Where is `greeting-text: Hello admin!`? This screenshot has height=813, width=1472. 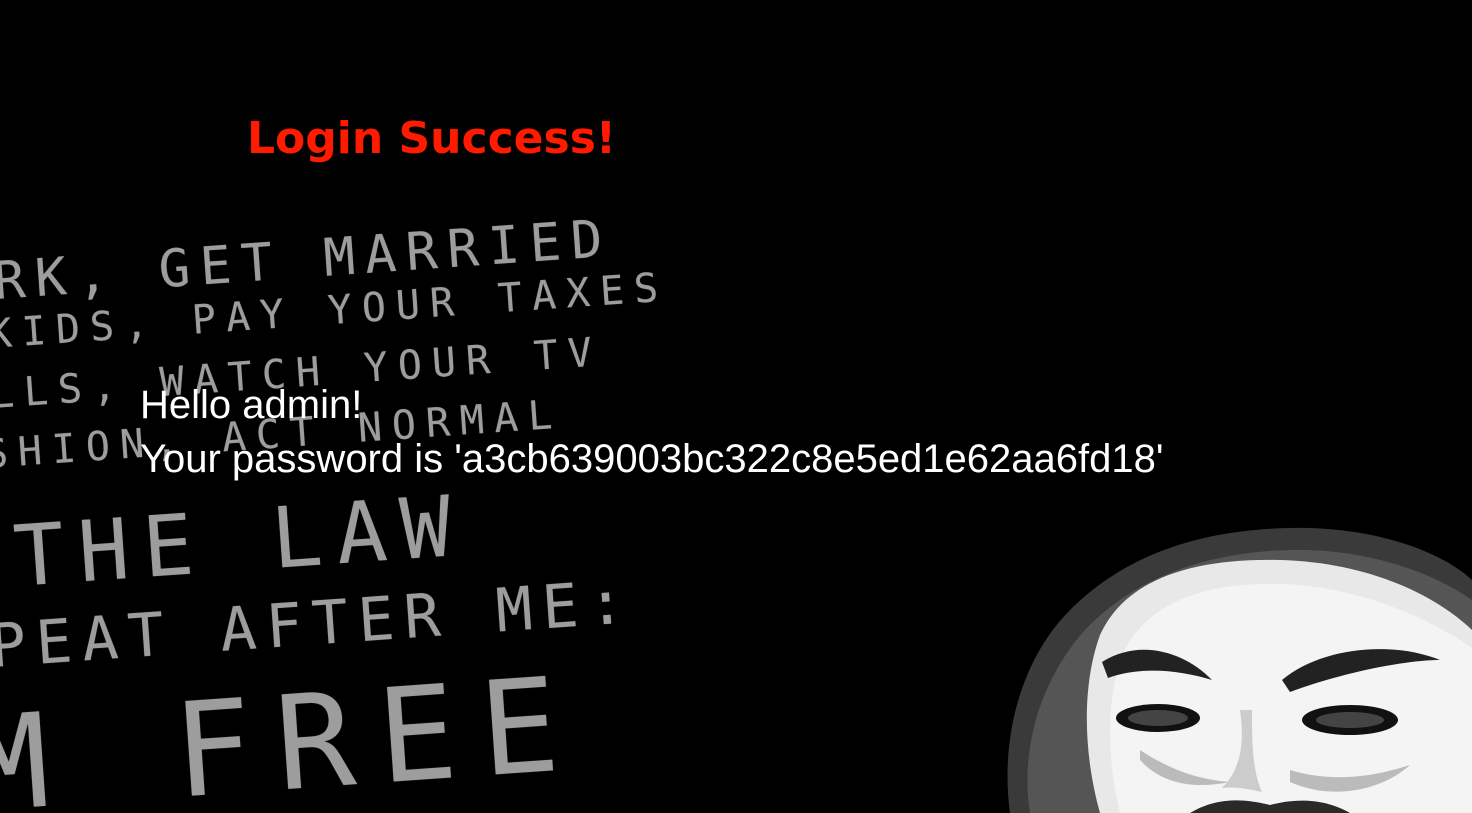
greeting-text: Hello admin! is located at coordinates (251, 405).